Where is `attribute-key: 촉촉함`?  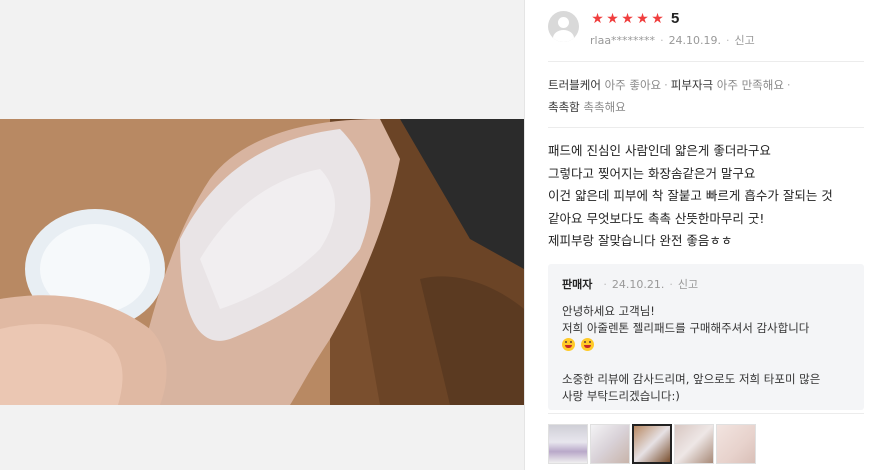
attribute-key: 촉촉함 is located at coordinates (564, 107).